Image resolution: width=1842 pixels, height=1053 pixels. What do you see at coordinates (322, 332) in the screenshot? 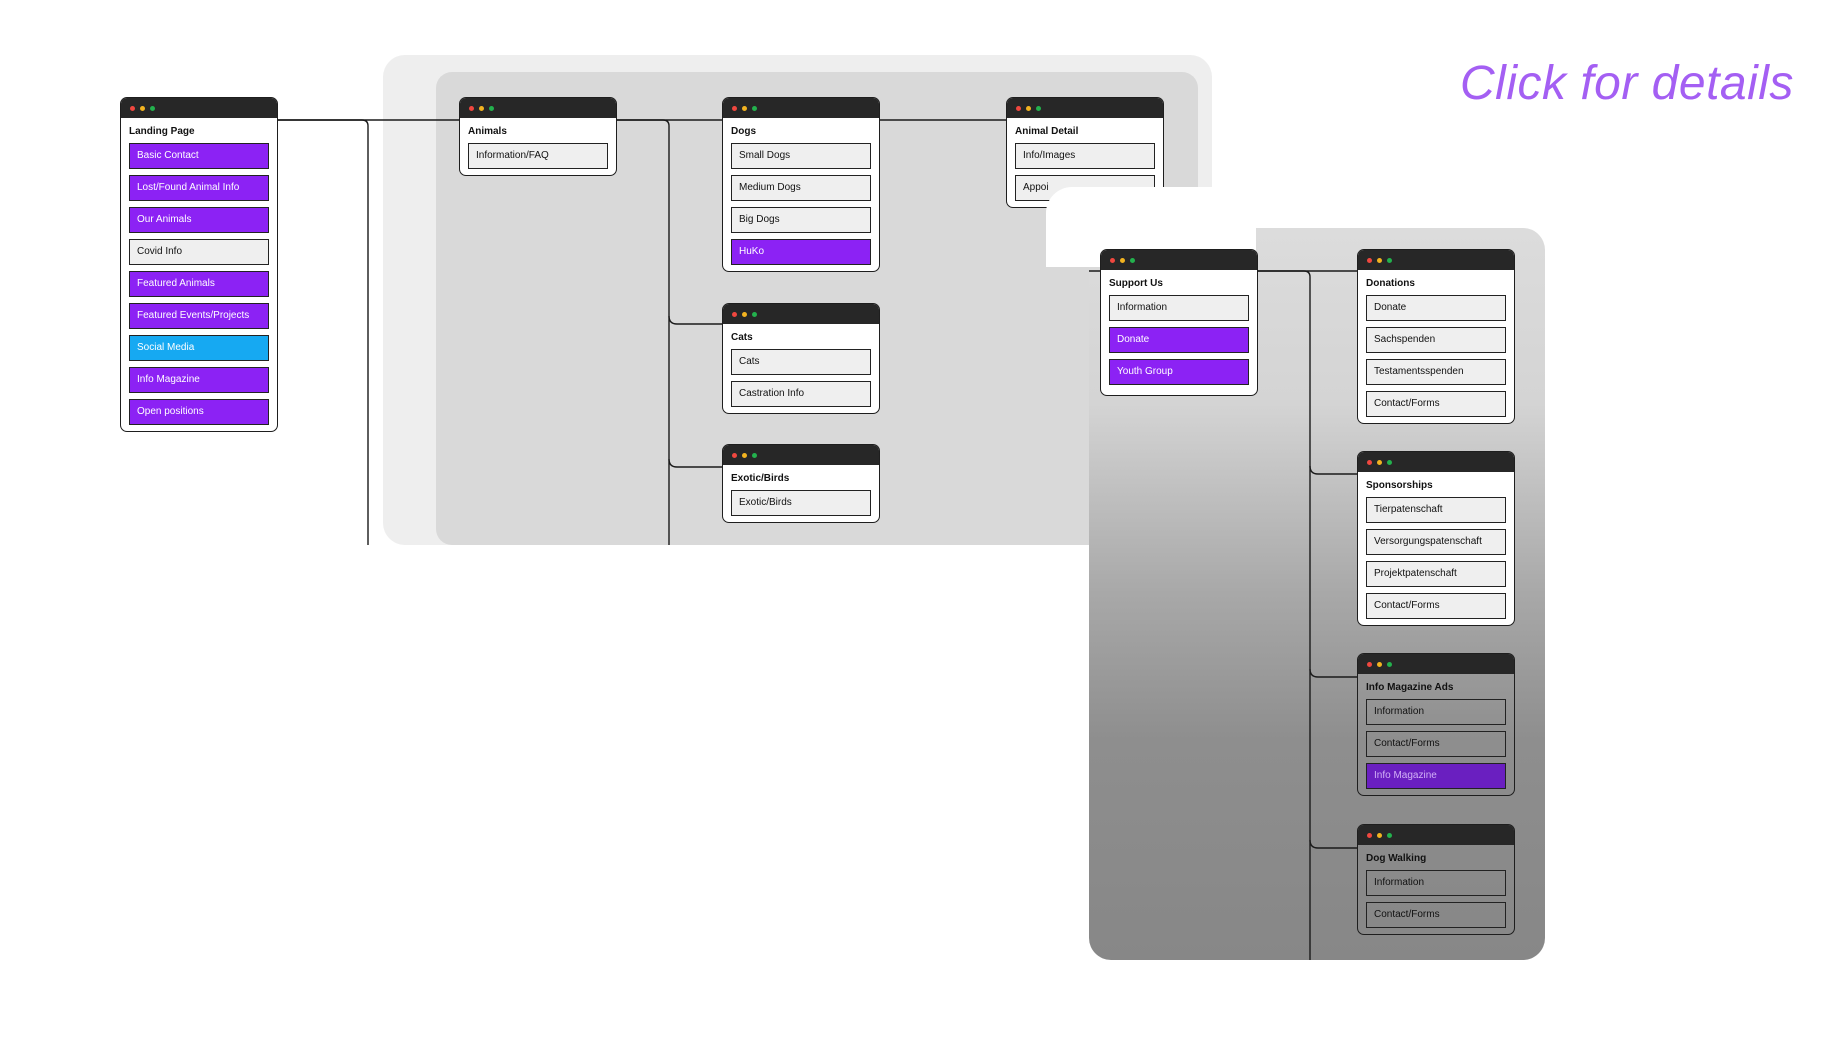
I see `line-landing-trunk` at bounding box center [322, 332].